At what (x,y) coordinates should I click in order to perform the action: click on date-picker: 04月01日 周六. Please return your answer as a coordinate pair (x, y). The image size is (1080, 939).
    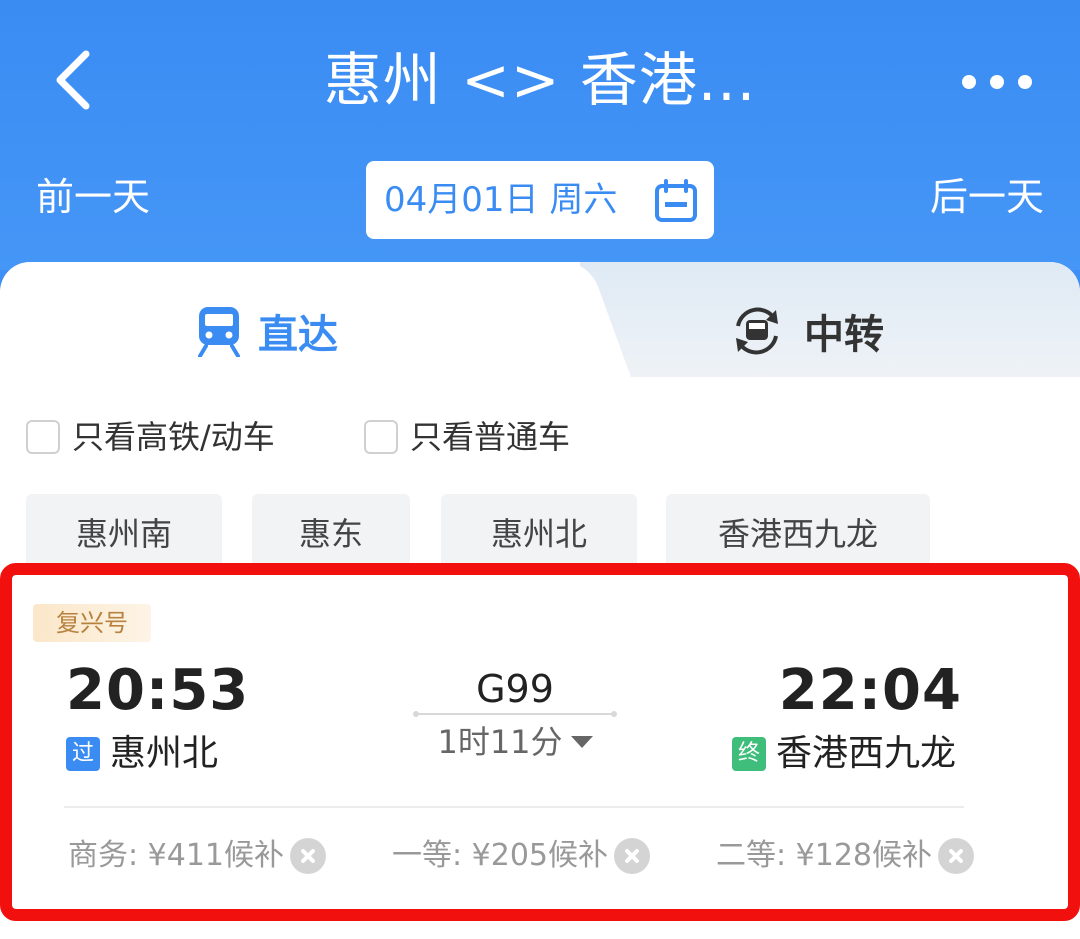
    Looking at the image, I should click on (540, 200).